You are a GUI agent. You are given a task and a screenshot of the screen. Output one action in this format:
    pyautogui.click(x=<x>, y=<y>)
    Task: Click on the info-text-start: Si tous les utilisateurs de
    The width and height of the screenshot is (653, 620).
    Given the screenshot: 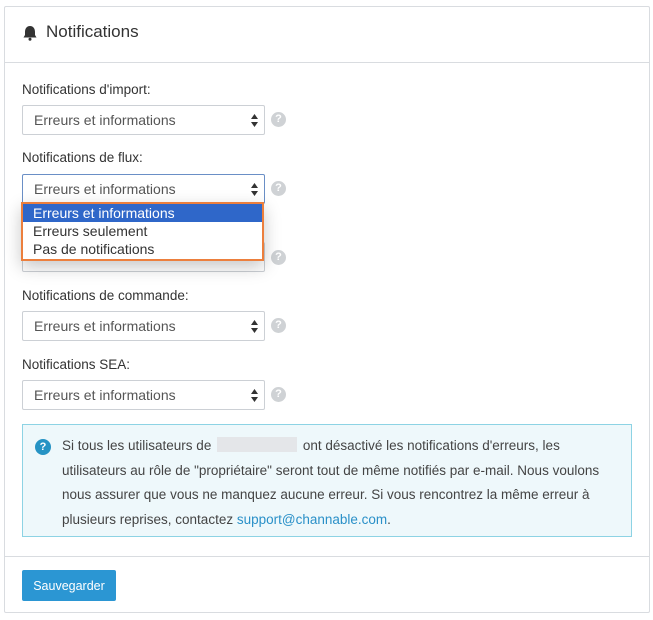 What is the action you would take?
    pyautogui.click(x=137, y=445)
    